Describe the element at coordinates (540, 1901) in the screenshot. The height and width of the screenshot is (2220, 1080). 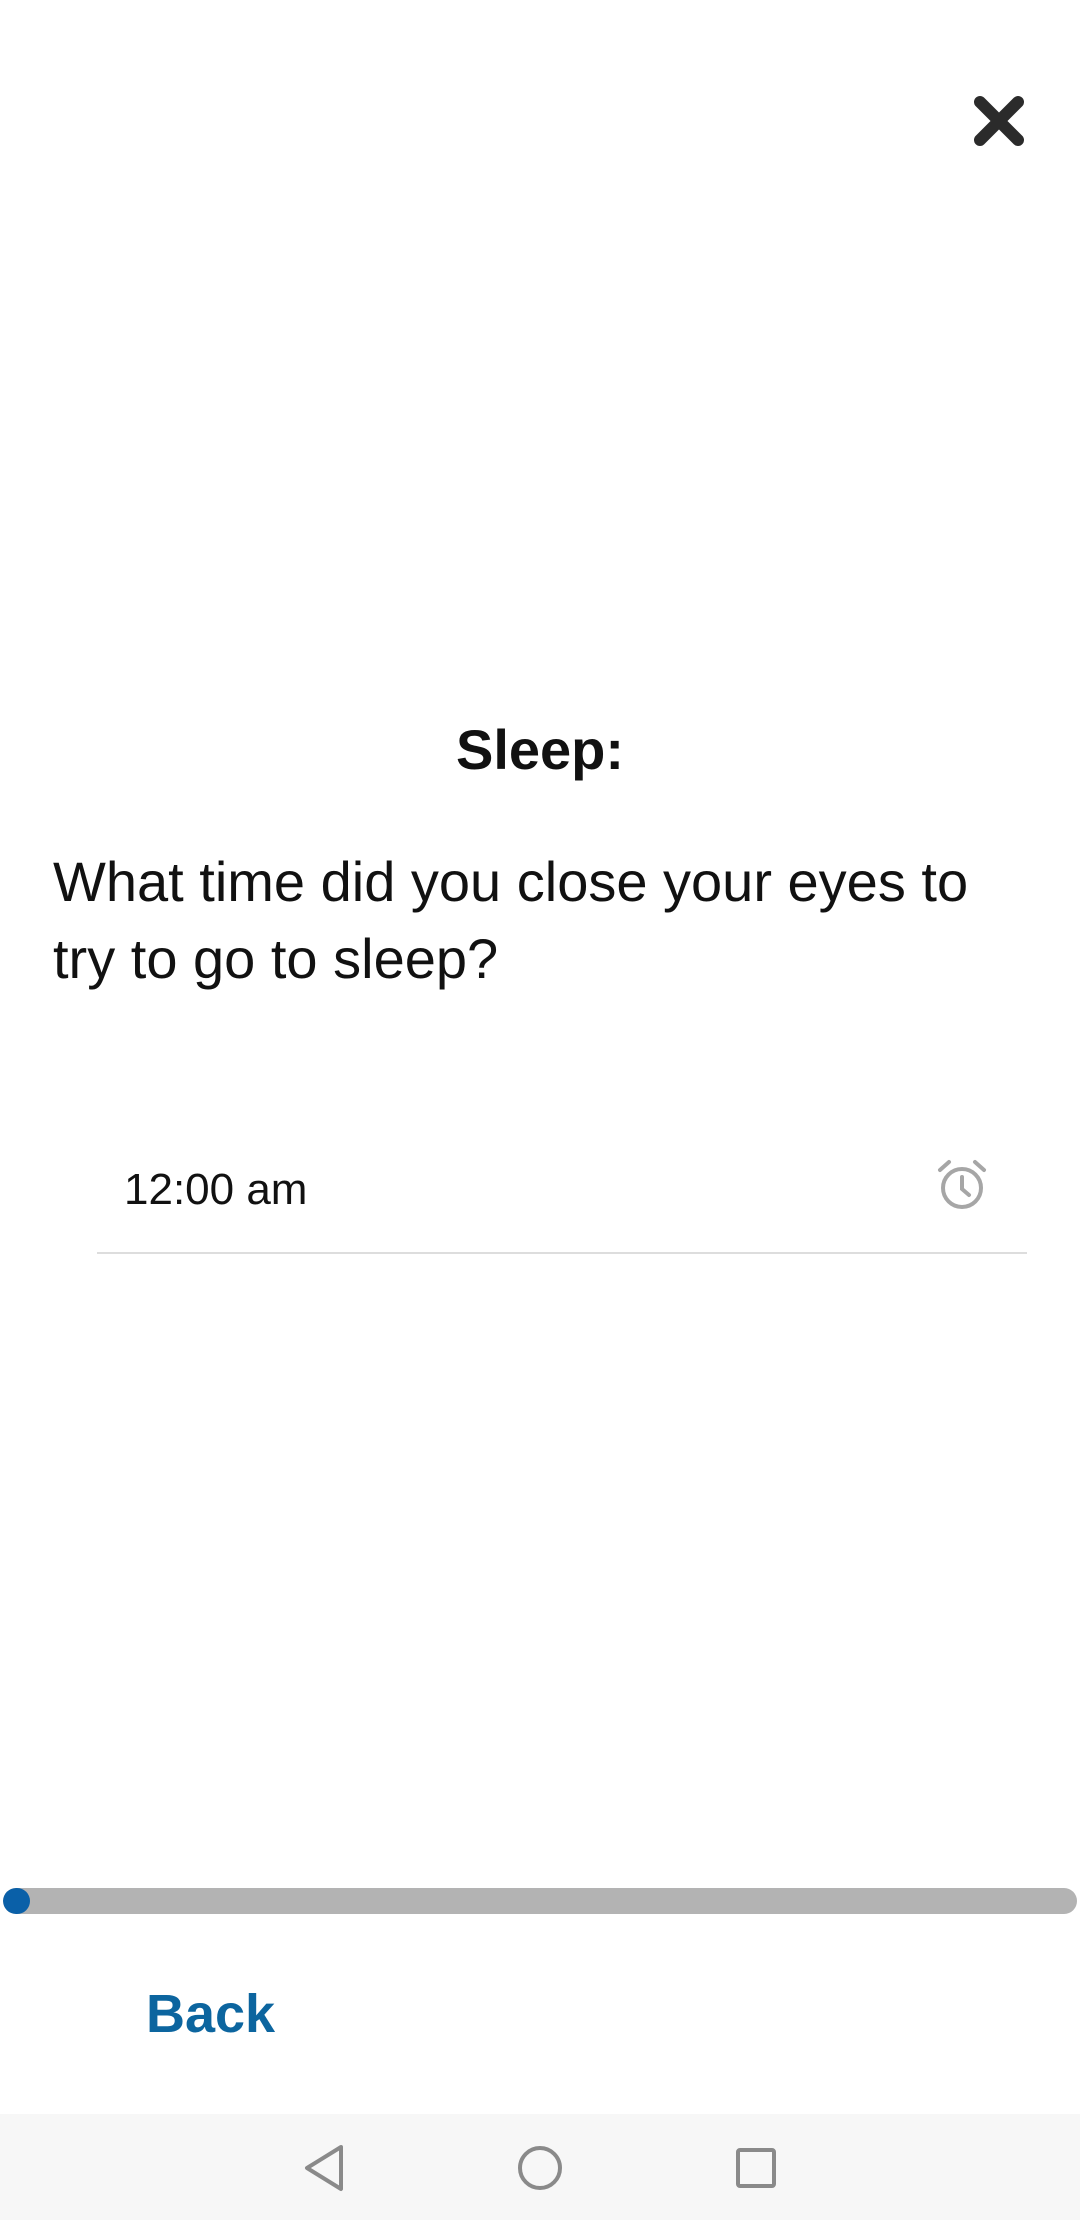
I see `progress-bar` at that location.